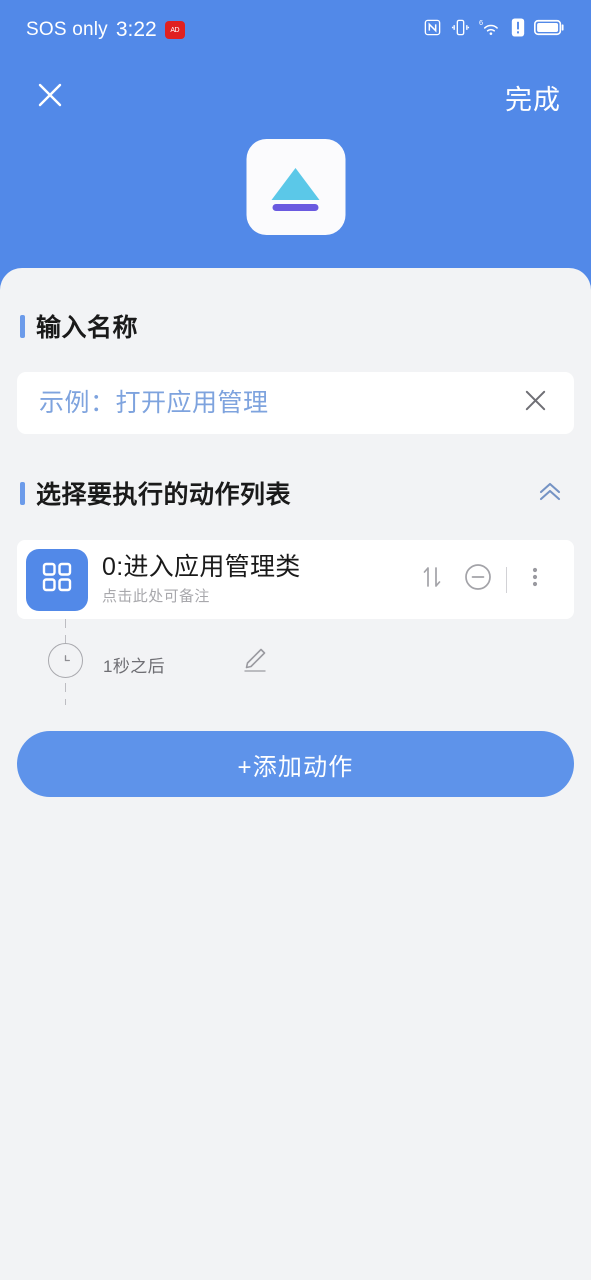 The height and width of the screenshot is (1280, 591). I want to click on more-vertical-icon, so click(535, 579).